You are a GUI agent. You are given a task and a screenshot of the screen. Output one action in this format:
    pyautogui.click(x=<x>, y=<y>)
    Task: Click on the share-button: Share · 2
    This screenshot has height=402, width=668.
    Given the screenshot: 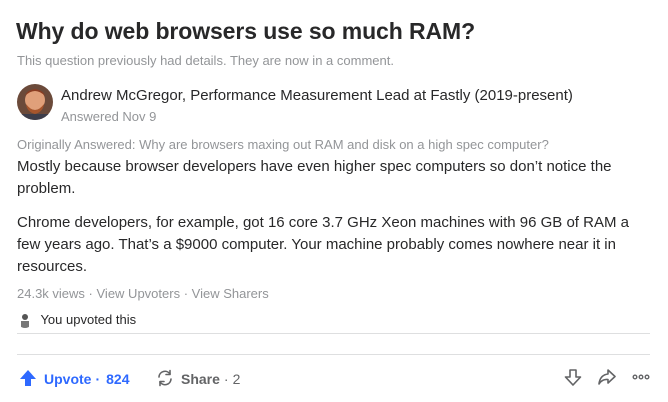 What is the action you would take?
    pyautogui.click(x=197, y=379)
    